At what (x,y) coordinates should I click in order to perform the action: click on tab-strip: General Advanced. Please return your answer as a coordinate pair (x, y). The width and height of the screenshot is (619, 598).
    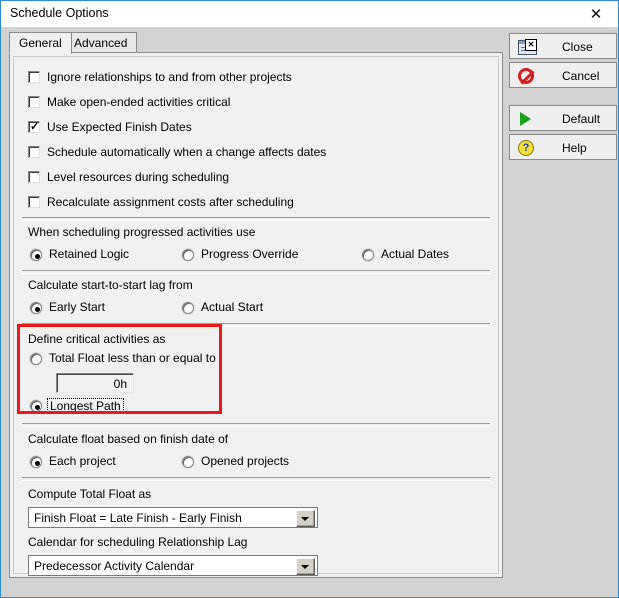
    Looking at the image, I should click on (256, 43).